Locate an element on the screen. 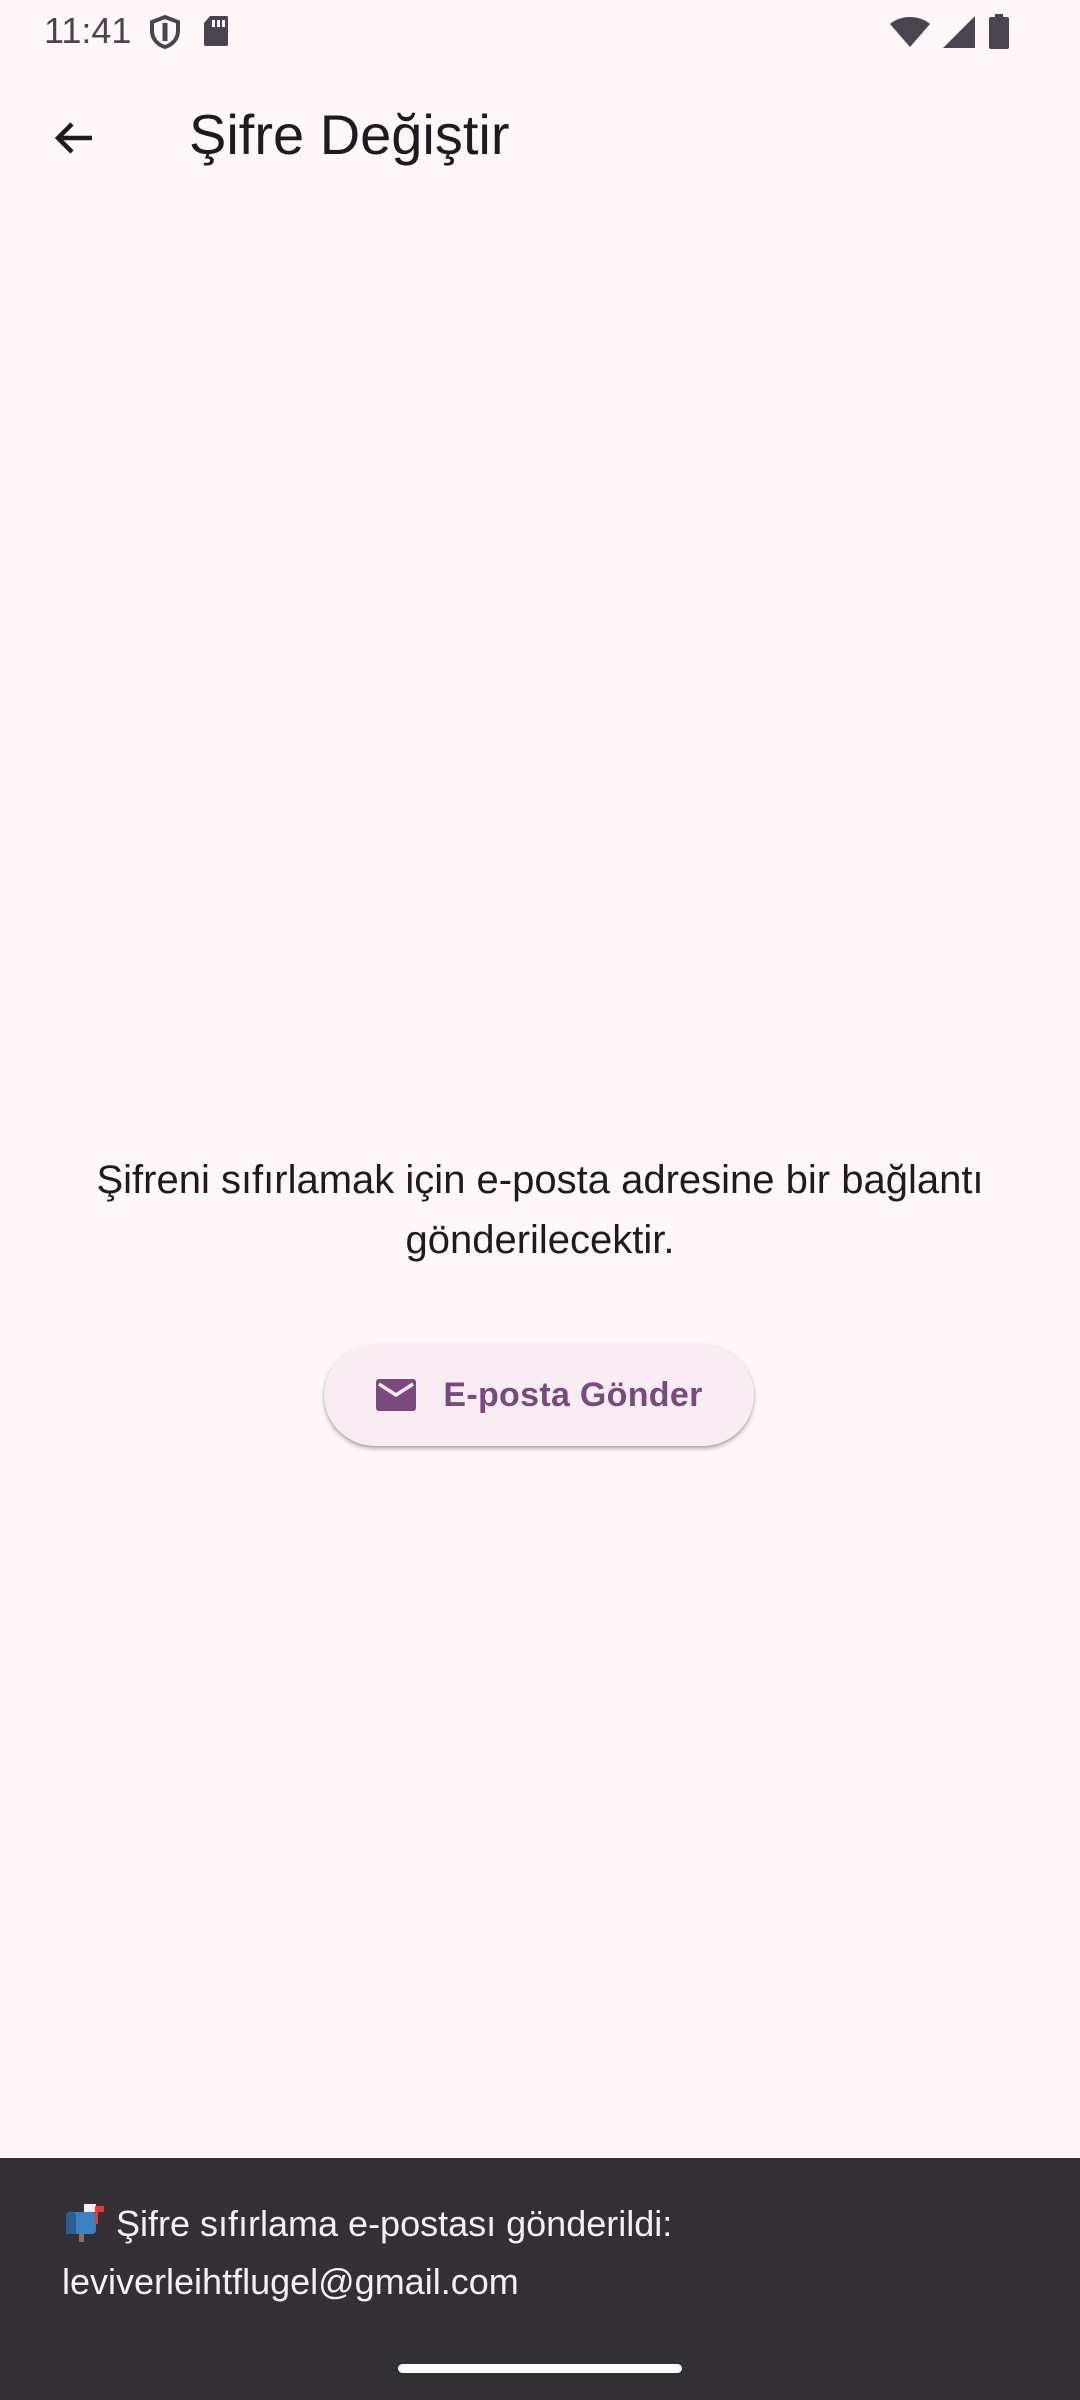 Image resolution: width=1080 pixels, height=2400 pixels. send-email-button-label: E-posta Gönder is located at coordinates (573, 1394).